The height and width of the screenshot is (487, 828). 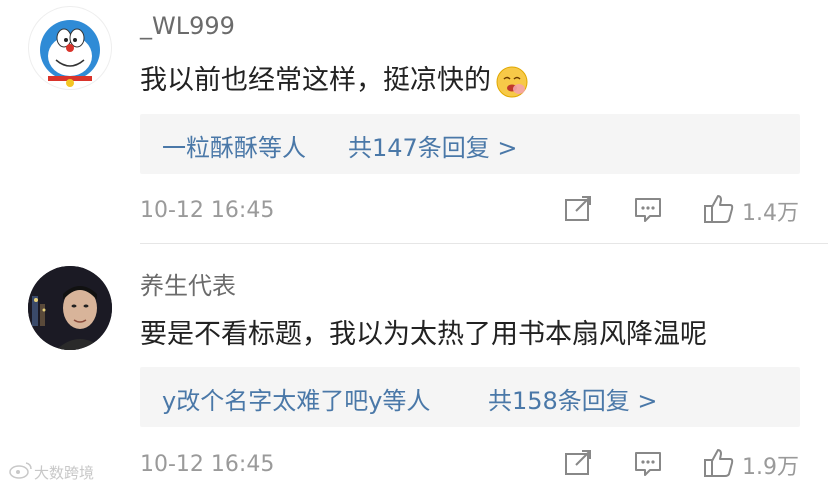 I want to click on reply-count-link: 共158条回复 >, so click(x=573, y=398).